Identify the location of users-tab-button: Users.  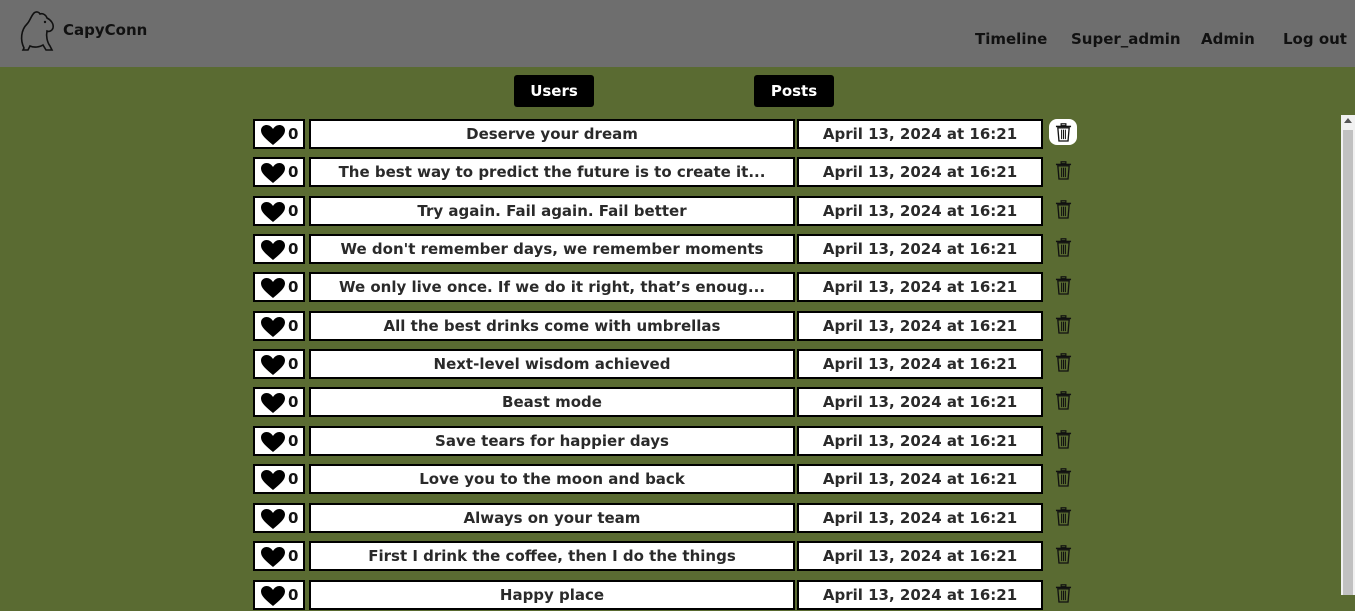
(554, 91).